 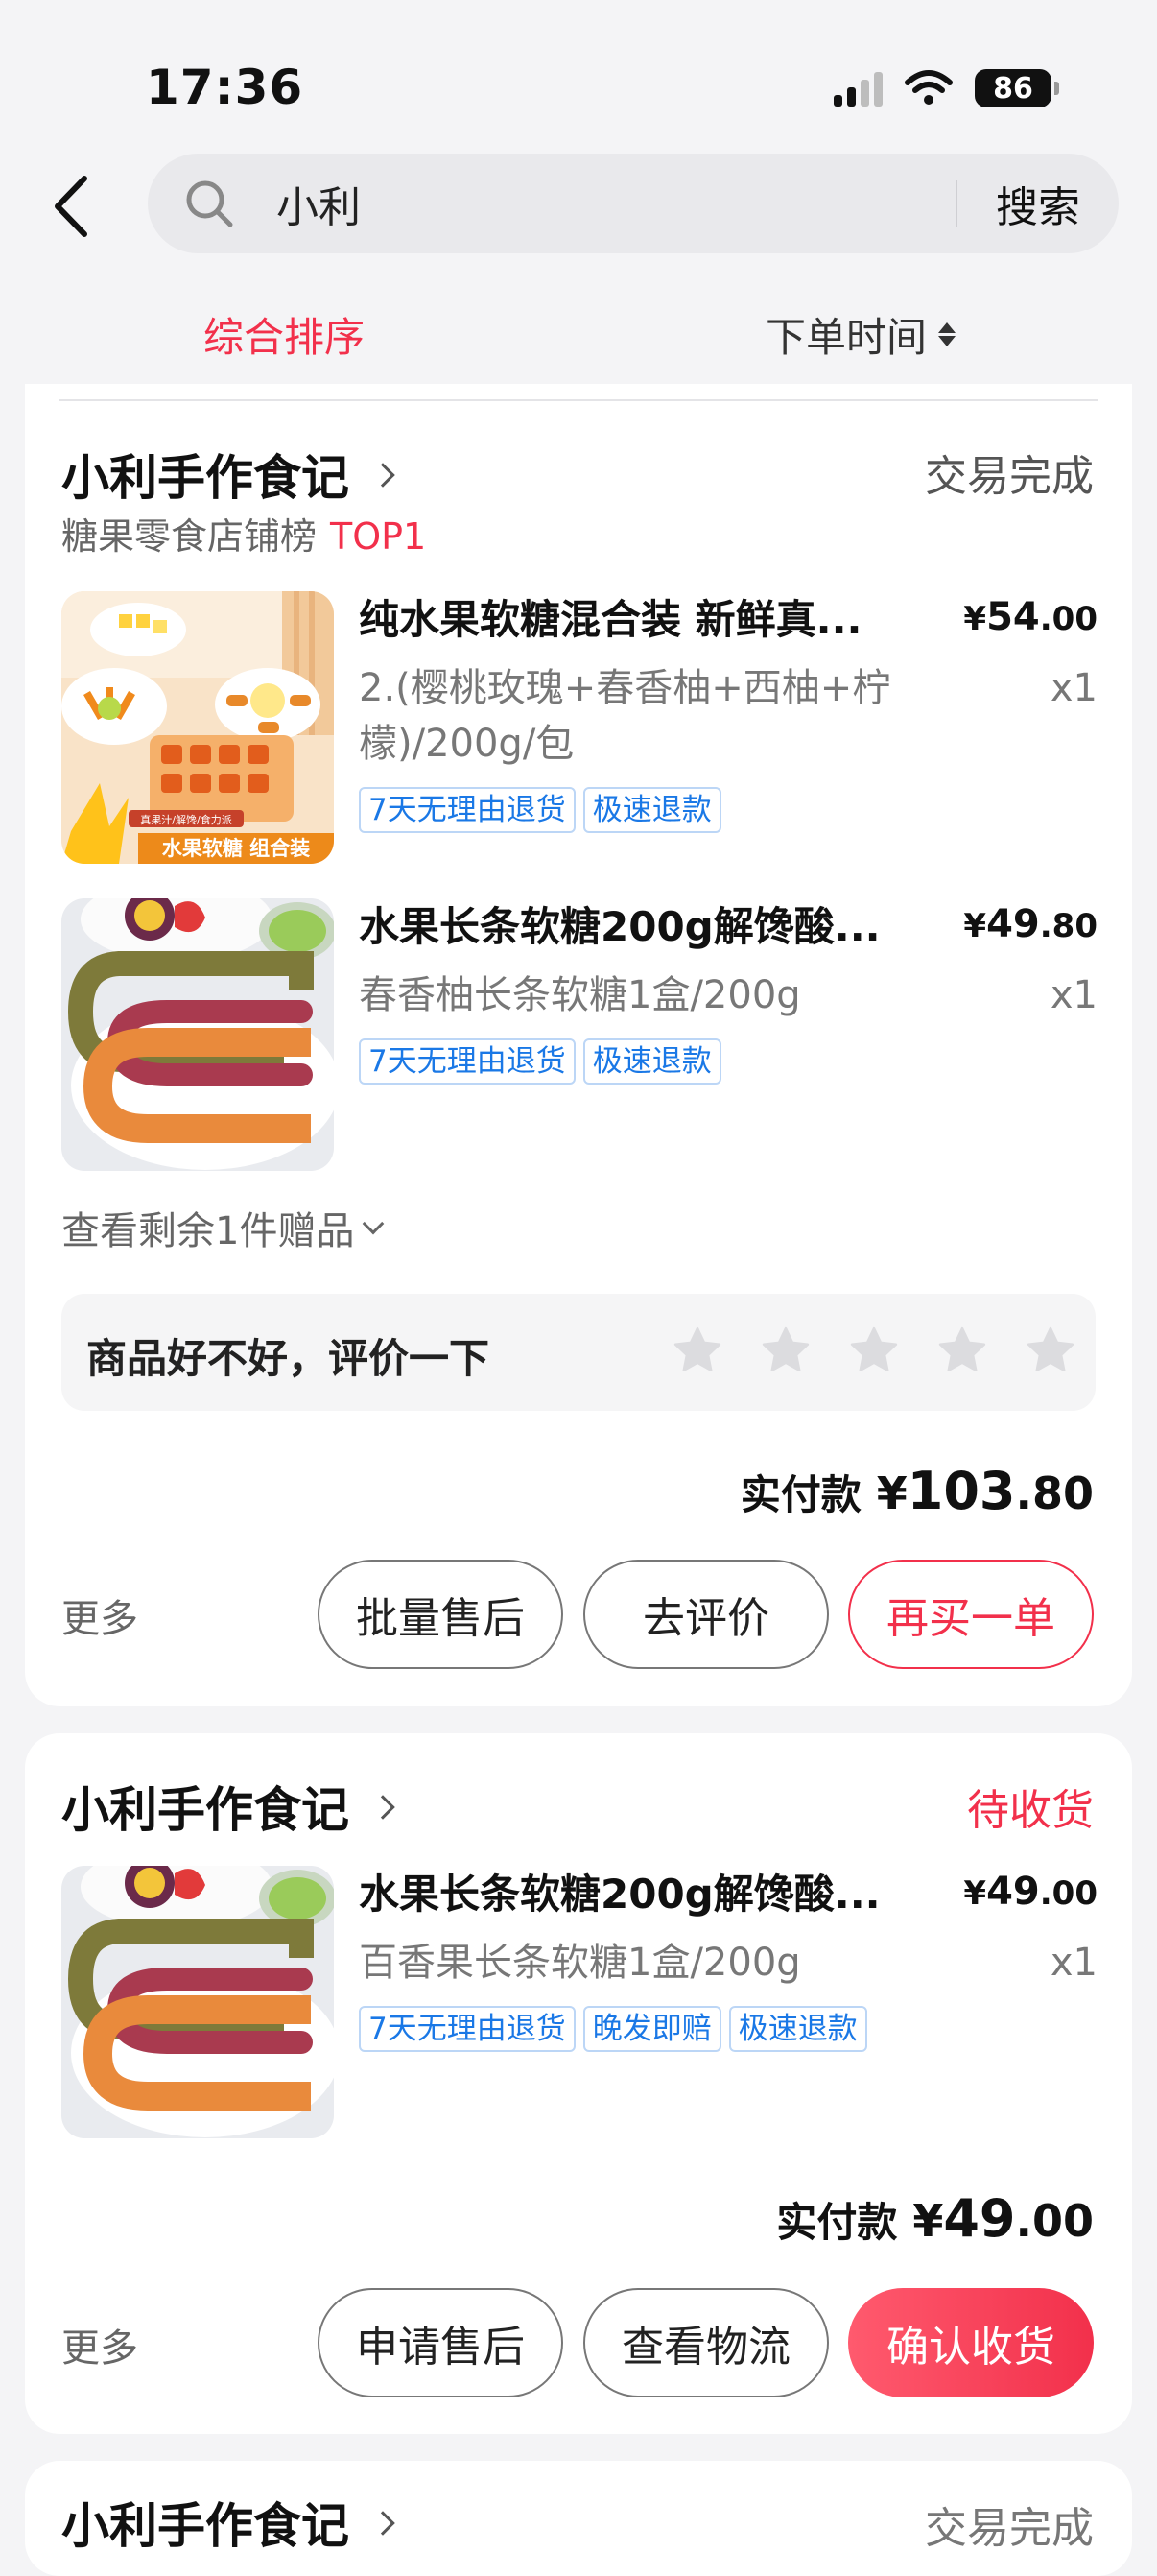 I want to click on rating-box: 商品好不好，评价一下, so click(x=578, y=1352).